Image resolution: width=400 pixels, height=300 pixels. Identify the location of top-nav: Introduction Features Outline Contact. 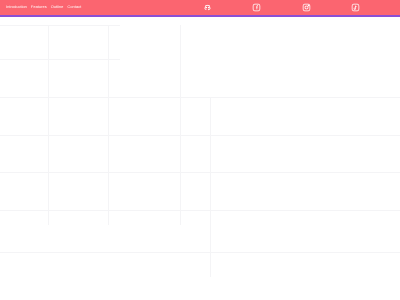
(43, 7).